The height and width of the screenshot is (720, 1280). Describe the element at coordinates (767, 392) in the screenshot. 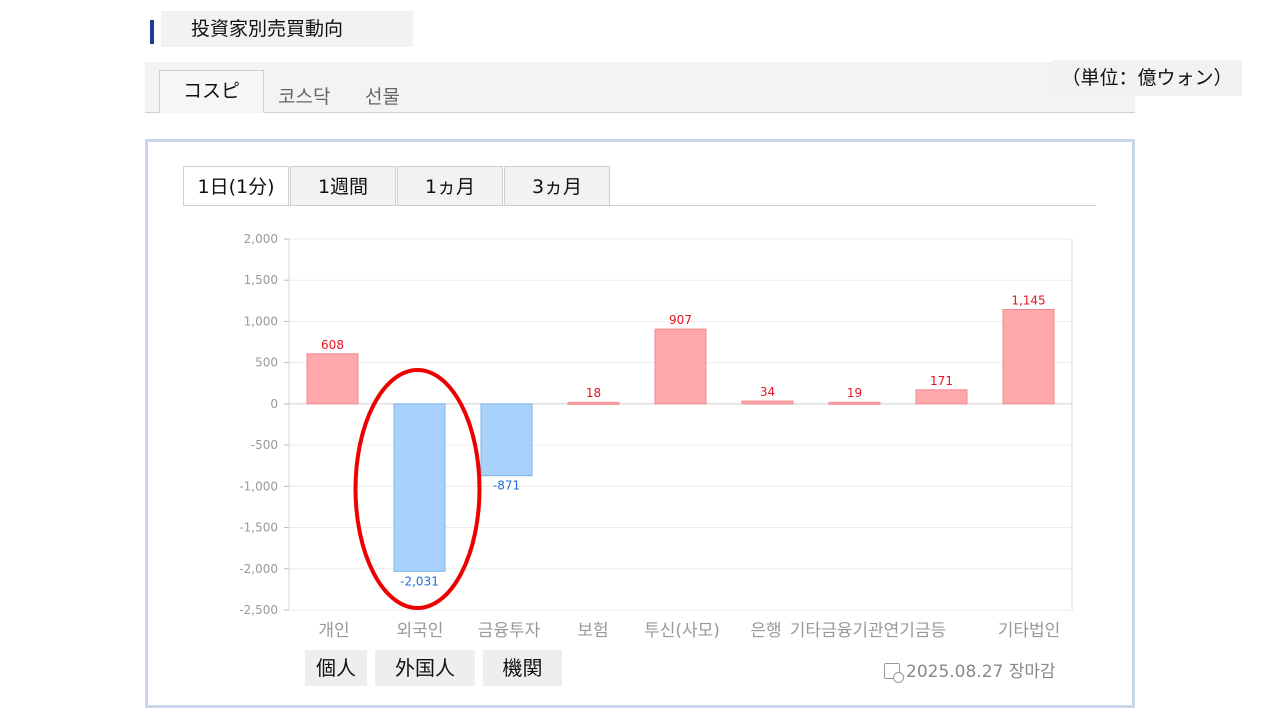

I see `data-label: 34` at that location.